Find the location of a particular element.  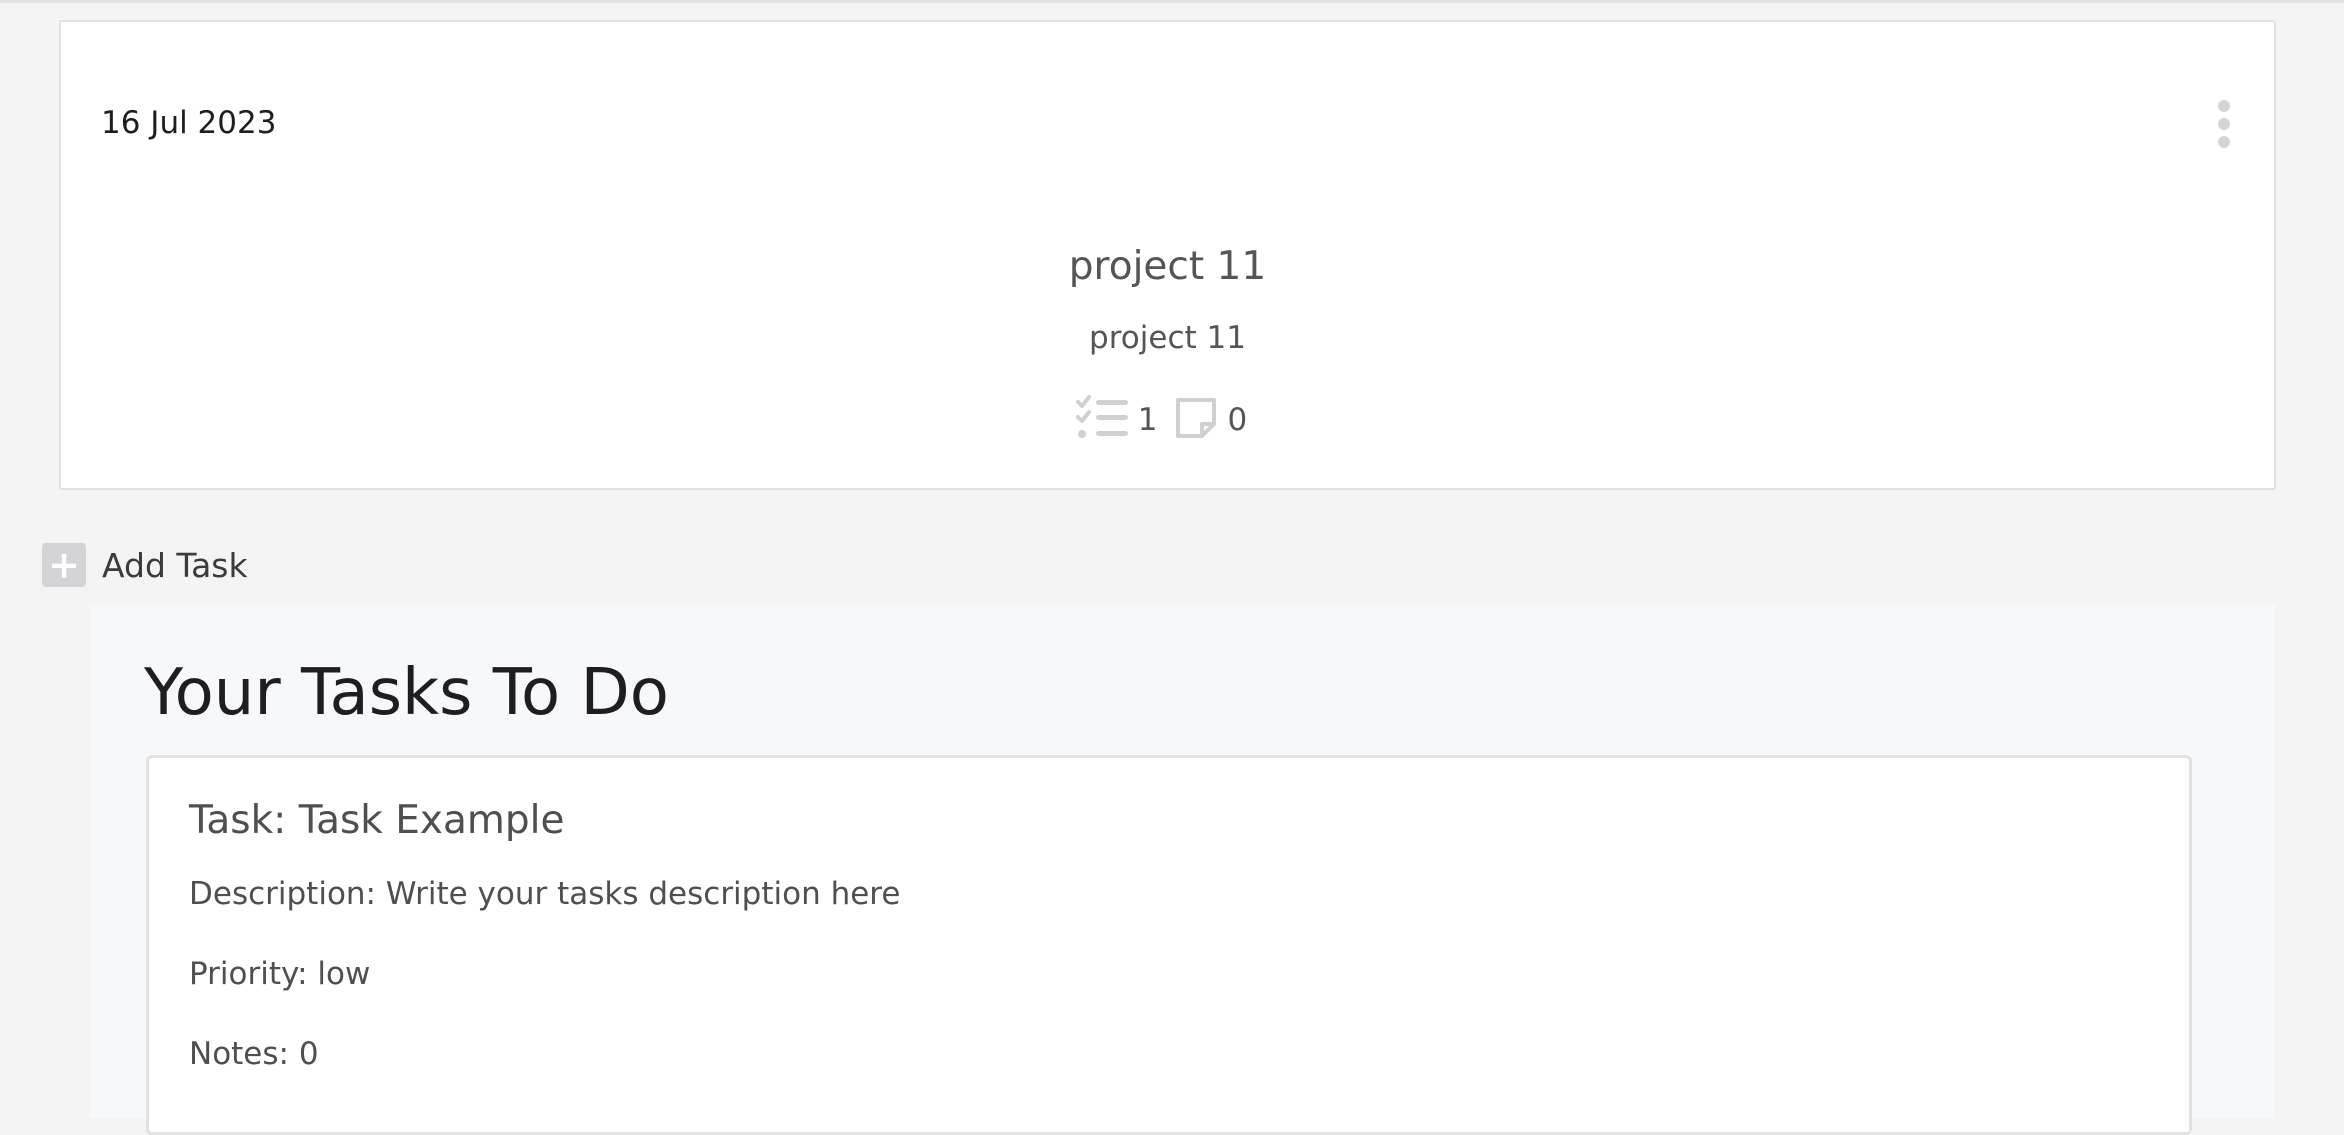

add-task-button: + Add Task is located at coordinates (145, 565).